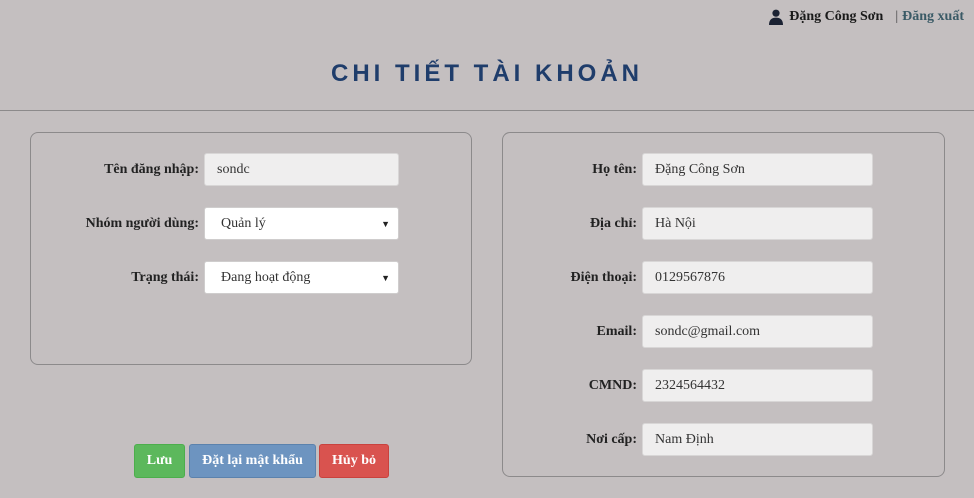 This screenshot has width=974, height=498. Describe the element at coordinates (159, 461) in the screenshot. I see `save-button: Lưu` at that location.